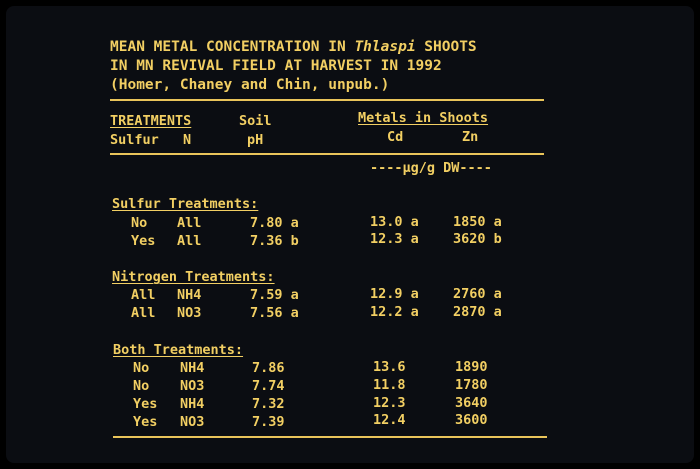 The image size is (700, 469). What do you see at coordinates (470, 137) in the screenshot?
I see `header-zn: Zn` at bounding box center [470, 137].